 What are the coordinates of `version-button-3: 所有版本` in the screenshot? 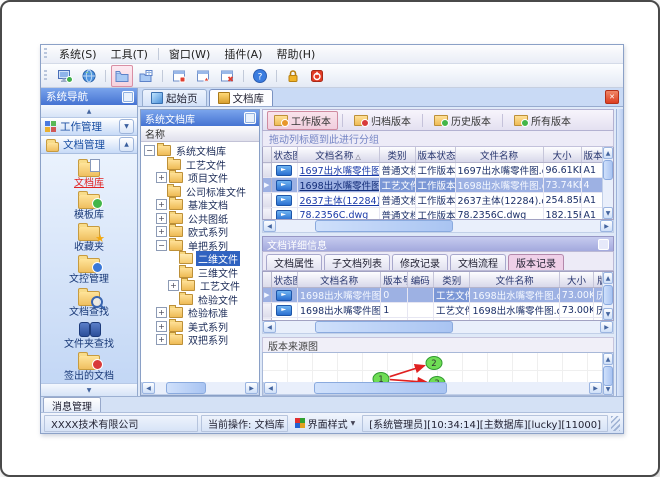 It's located at (542, 120).